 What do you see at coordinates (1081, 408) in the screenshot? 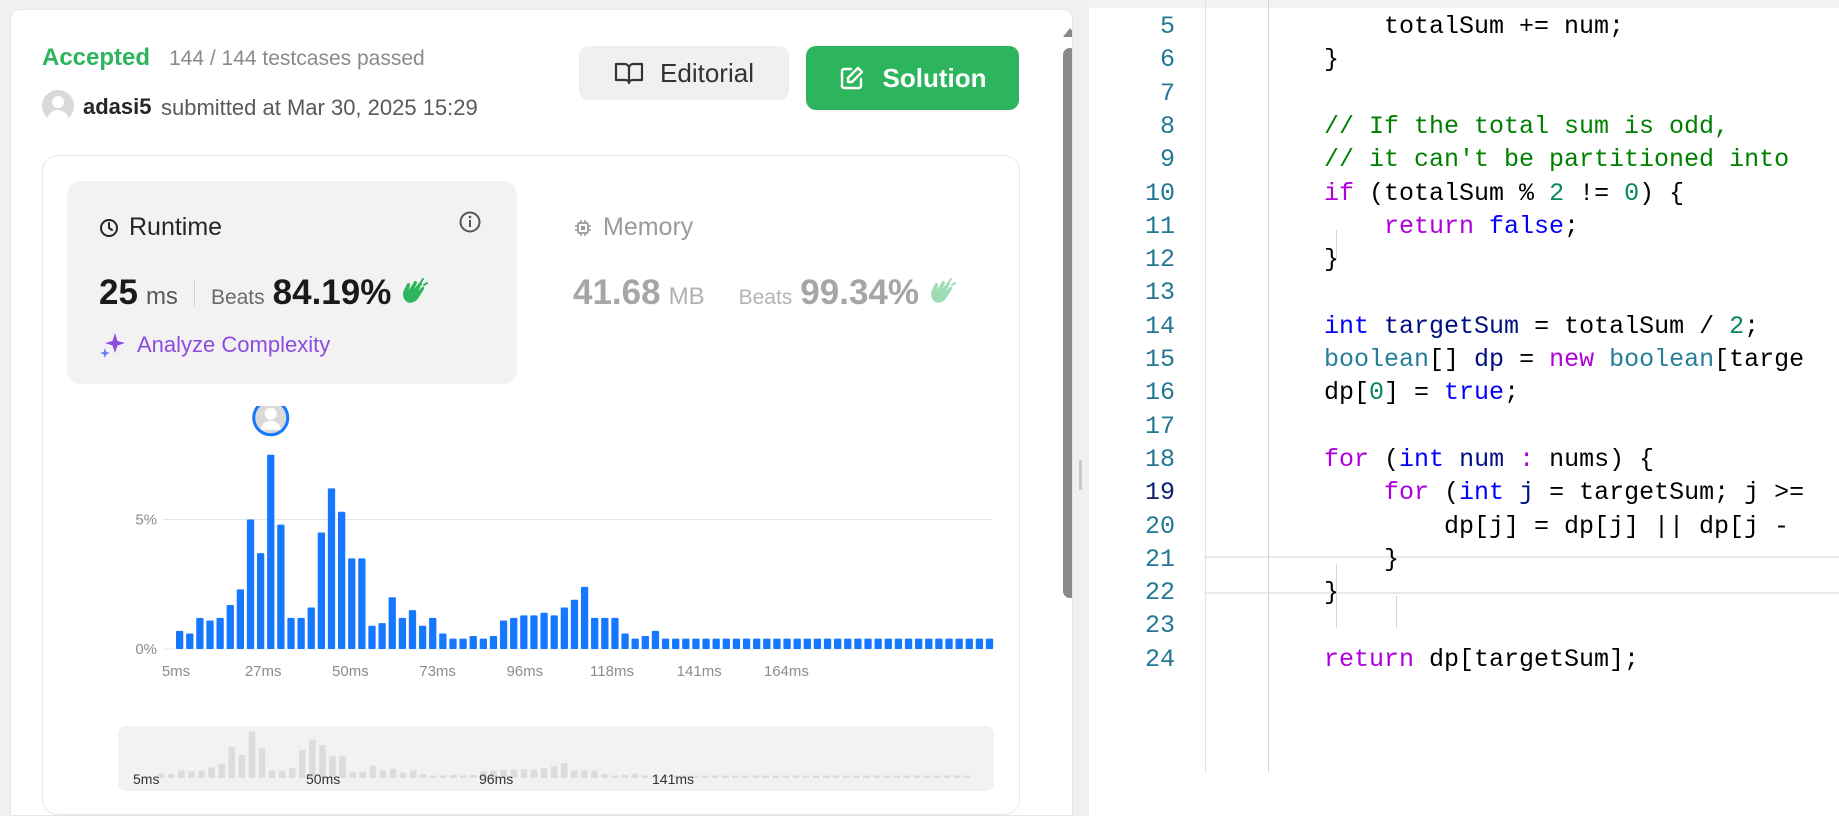
I see `panel-splitter` at bounding box center [1081, 408].